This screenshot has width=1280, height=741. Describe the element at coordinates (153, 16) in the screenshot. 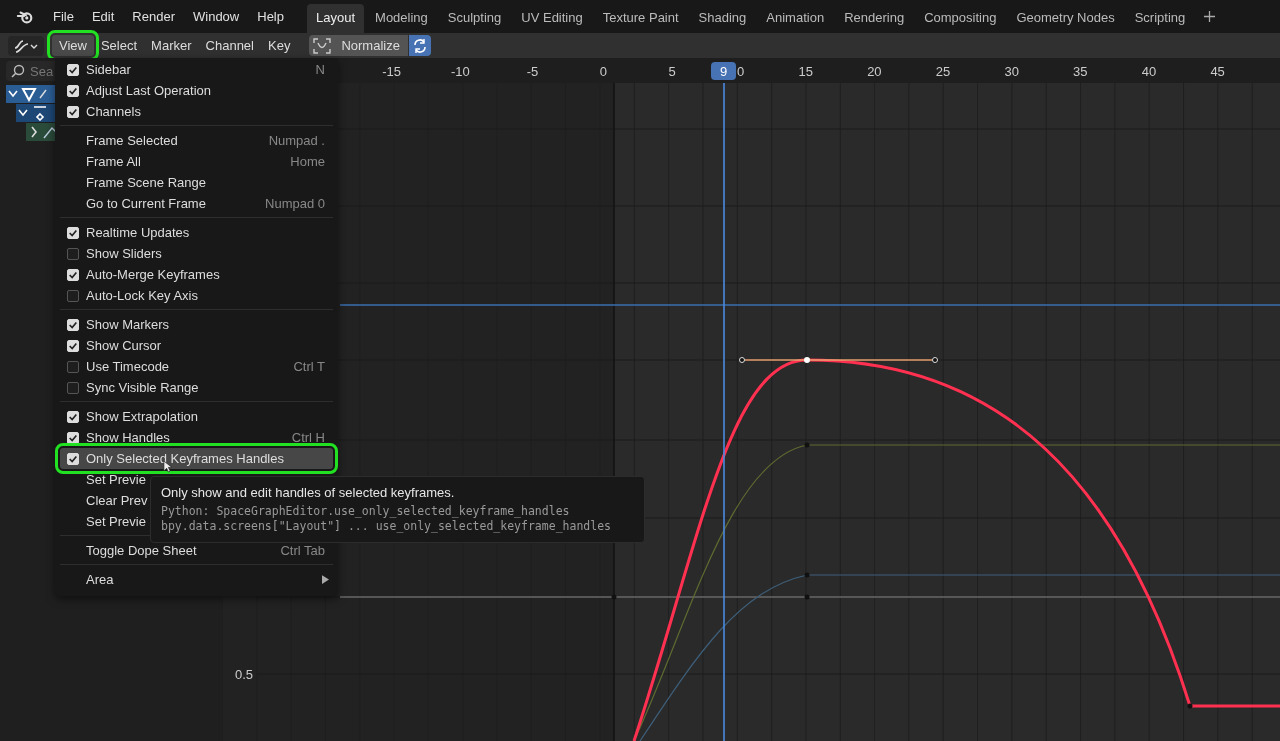

I see `top-menu-item: Render` at that location.